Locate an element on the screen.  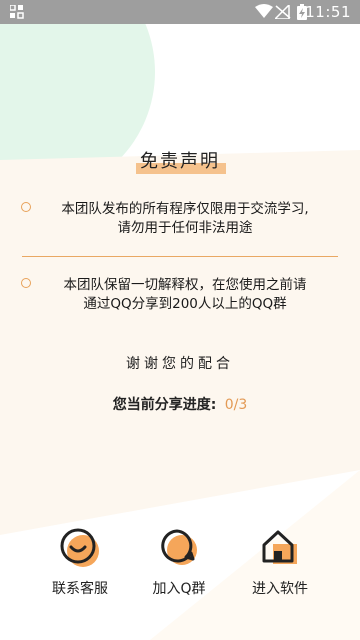
enter-software-button: 进入软件 is located at coordinates (280, 562).